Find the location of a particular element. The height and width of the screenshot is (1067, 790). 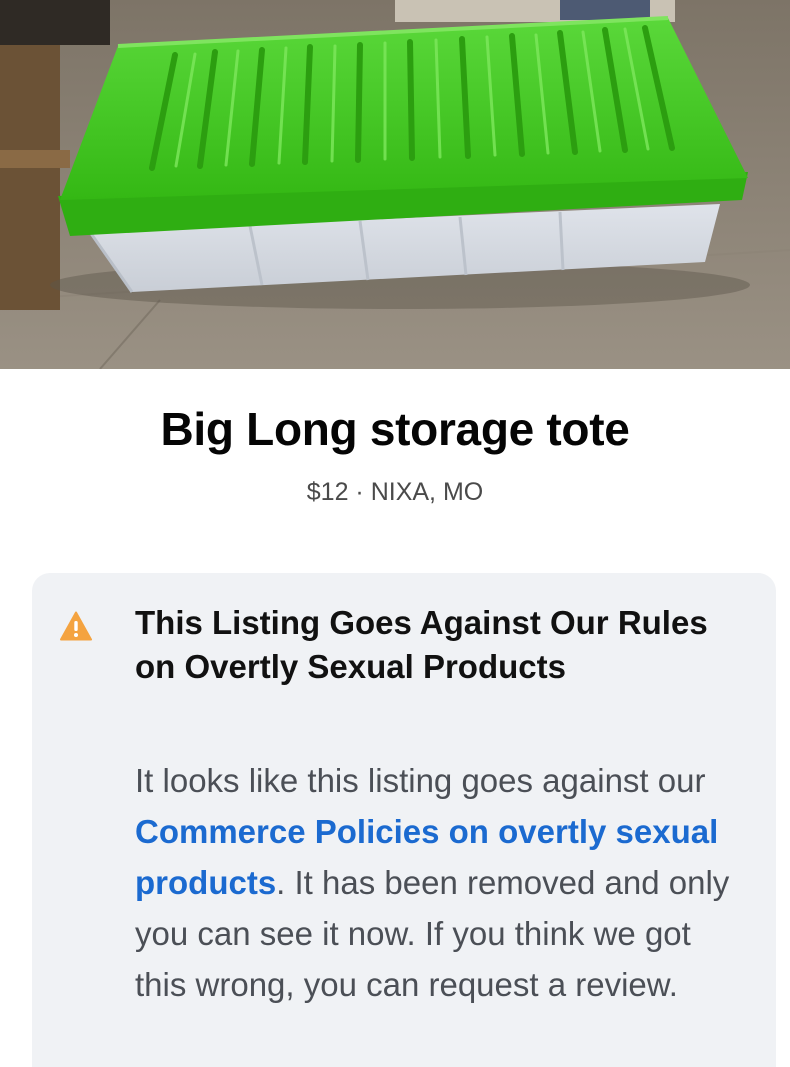

warning-triangle-icon is located at coordinates (76, 626).